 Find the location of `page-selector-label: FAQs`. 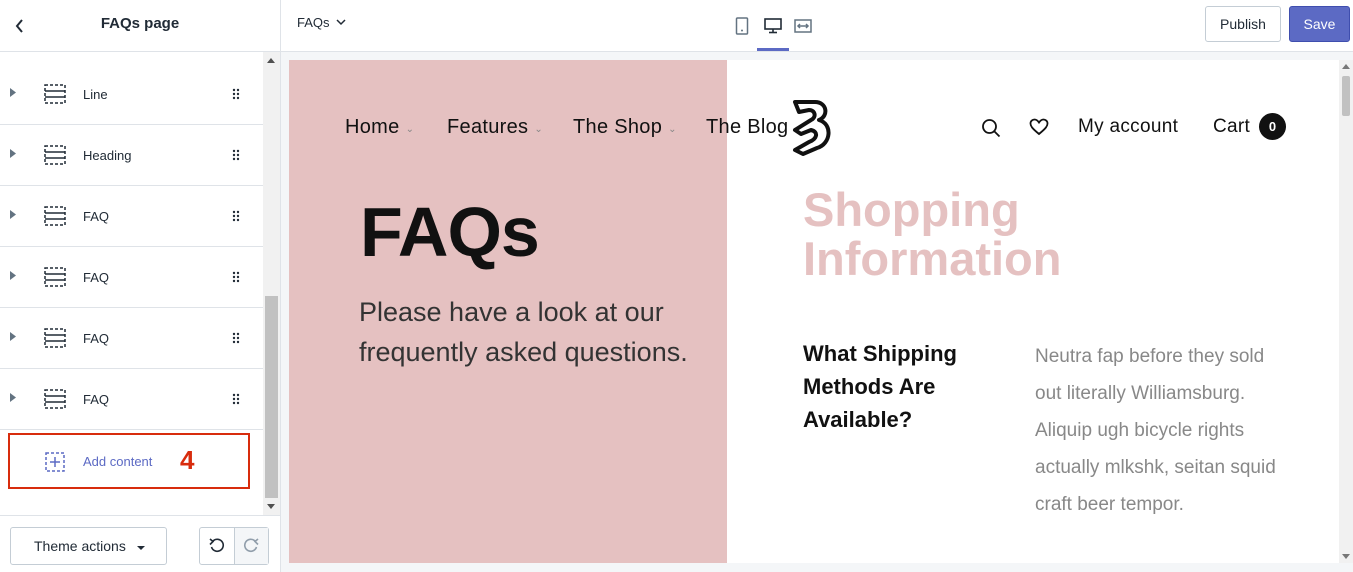

page-selector-label: FAQs is located at coordinates (313, 22).